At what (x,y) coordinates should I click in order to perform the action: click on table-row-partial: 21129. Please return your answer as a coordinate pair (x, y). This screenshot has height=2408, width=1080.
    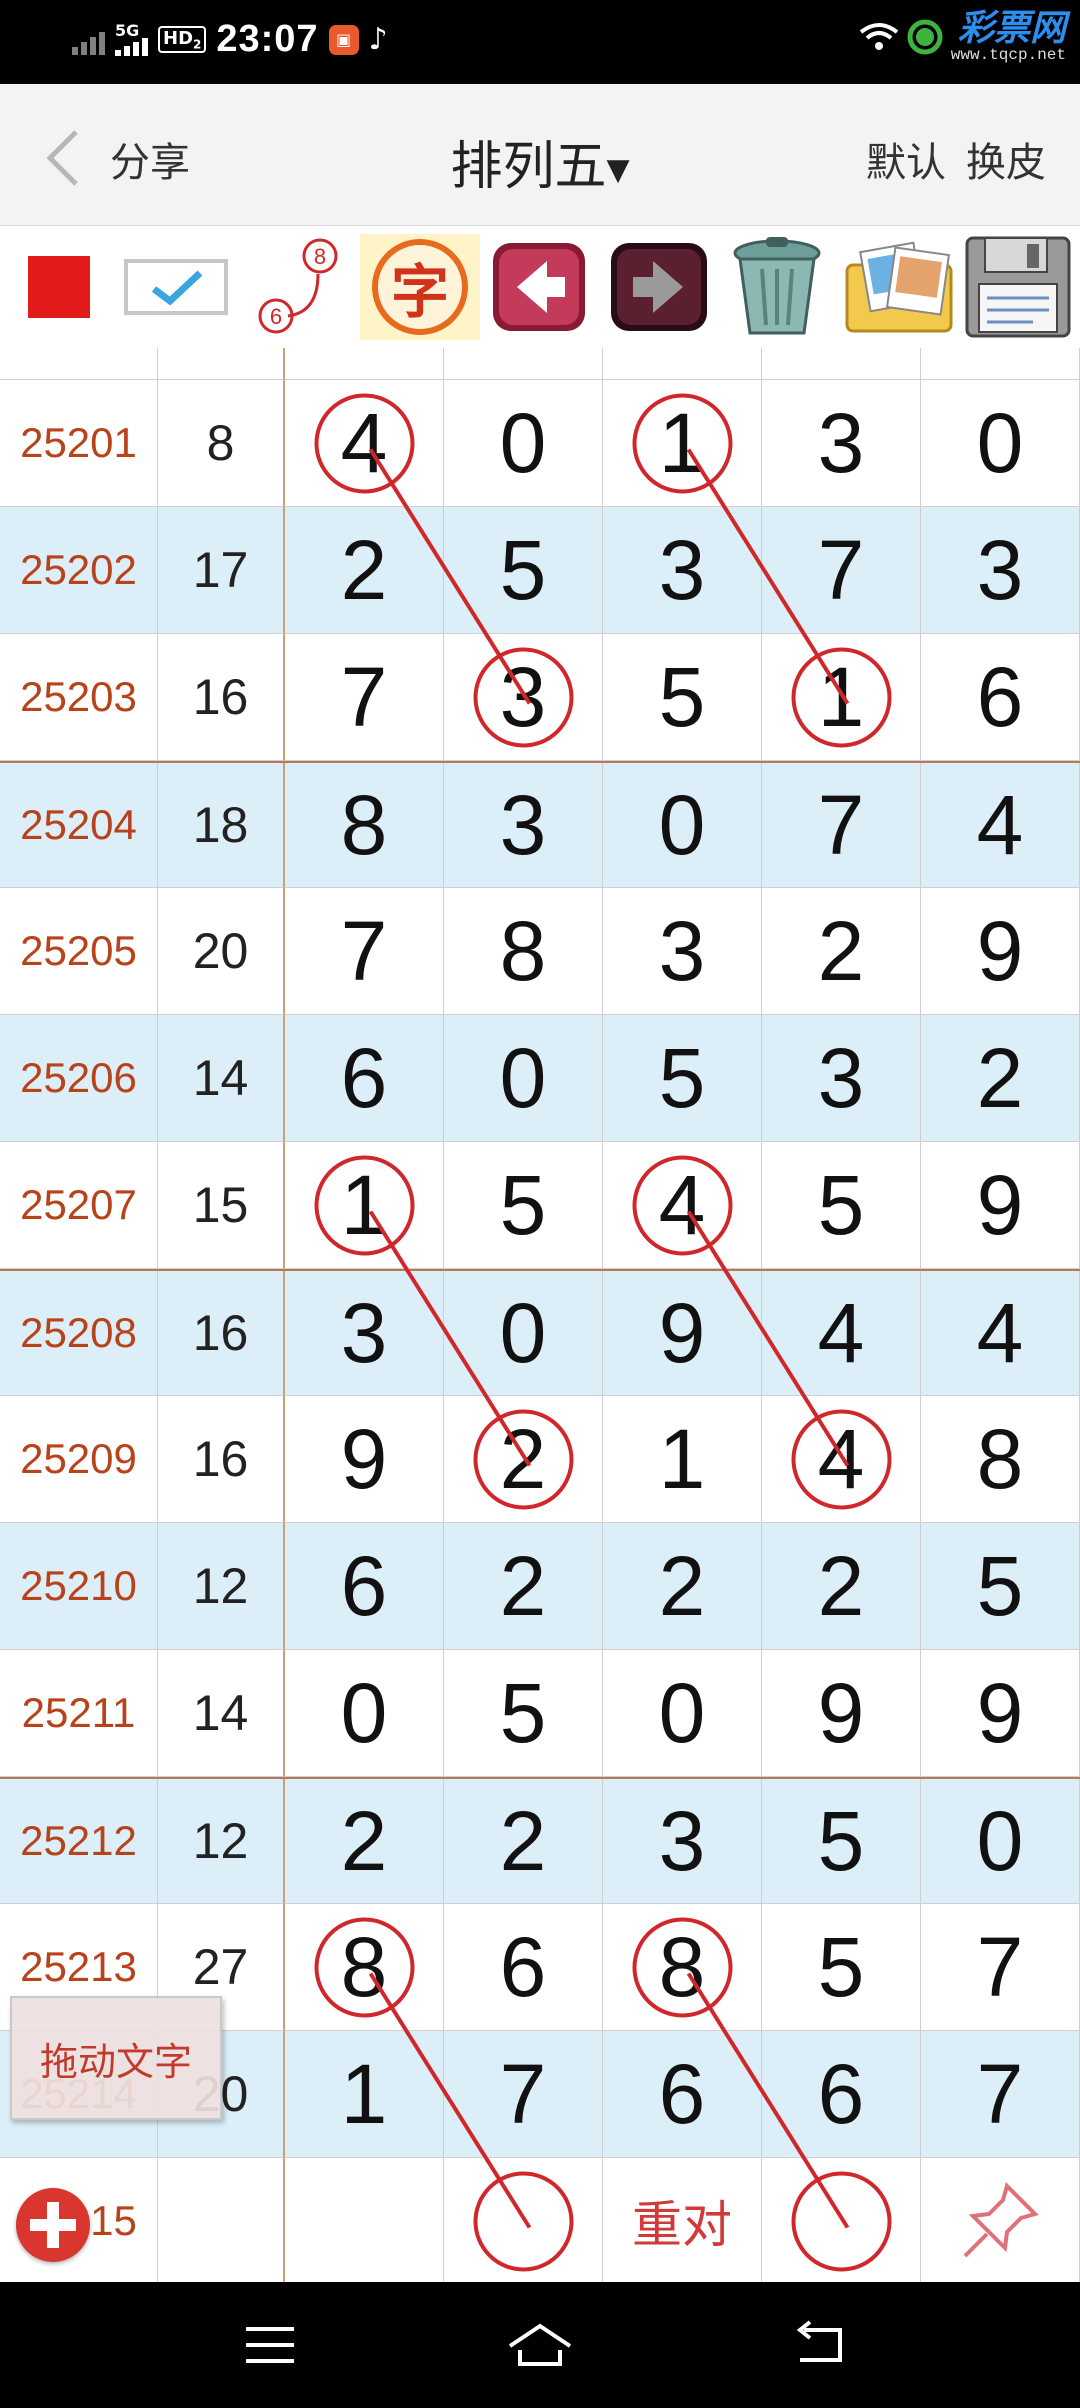
    Looking at the image, I should click on (540, 364).